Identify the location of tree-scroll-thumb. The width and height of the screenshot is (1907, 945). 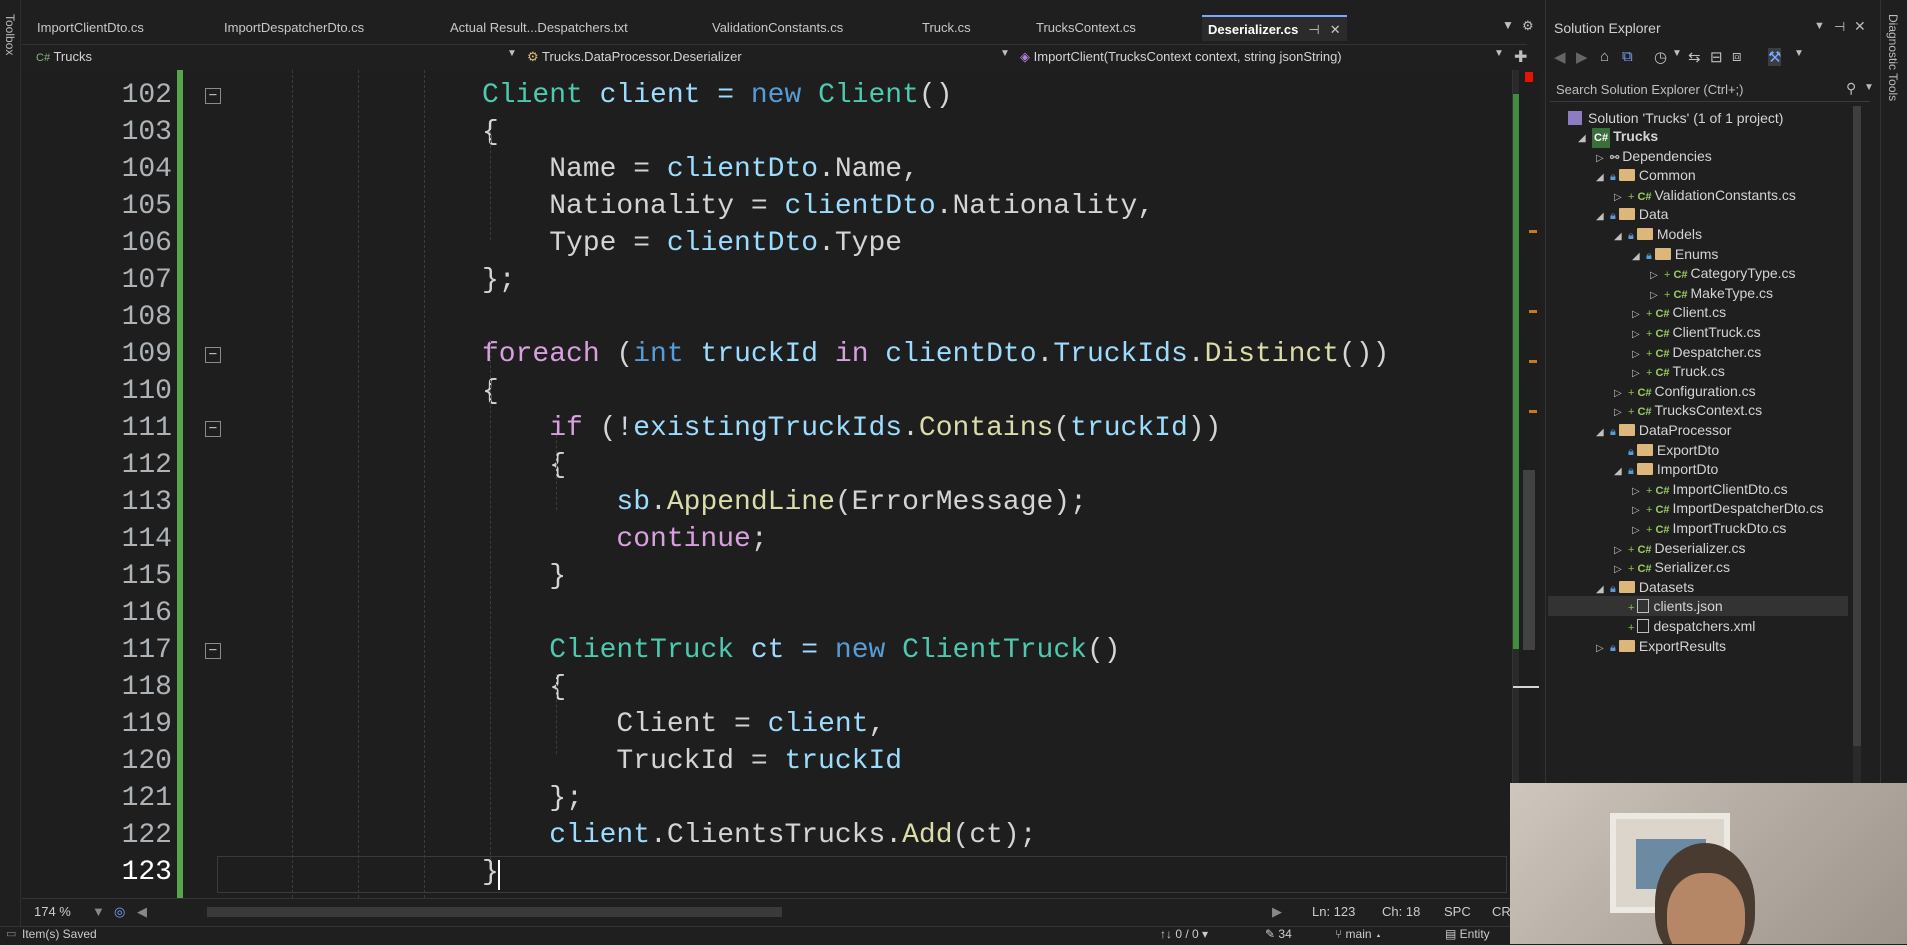
(1857, 426).